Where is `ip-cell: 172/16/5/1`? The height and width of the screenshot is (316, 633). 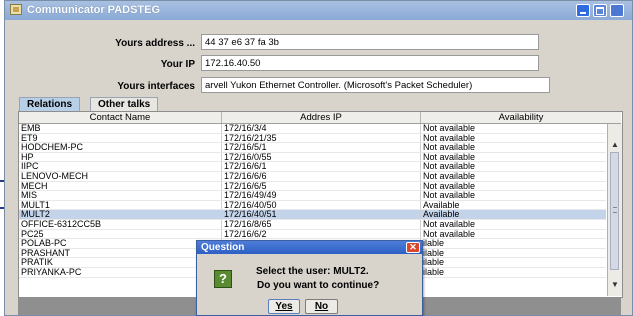
ip-cell: 172/16/5/1 is located at coordinates (321, 147).